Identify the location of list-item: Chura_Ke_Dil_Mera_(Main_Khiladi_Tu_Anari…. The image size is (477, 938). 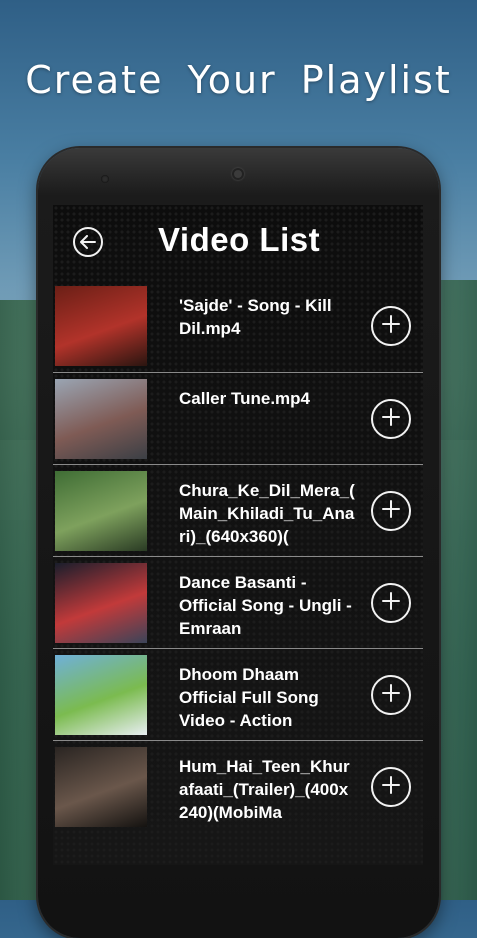
(238, 510).